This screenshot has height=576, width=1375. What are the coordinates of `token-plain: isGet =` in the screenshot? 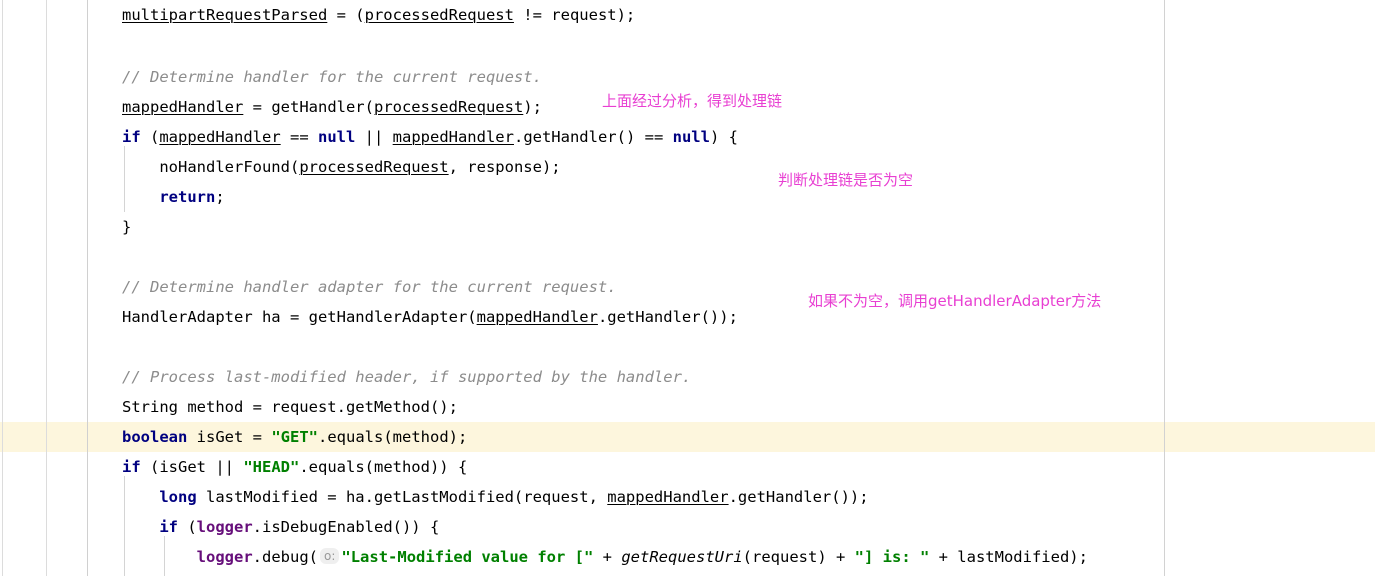 It's located at (229, 437).